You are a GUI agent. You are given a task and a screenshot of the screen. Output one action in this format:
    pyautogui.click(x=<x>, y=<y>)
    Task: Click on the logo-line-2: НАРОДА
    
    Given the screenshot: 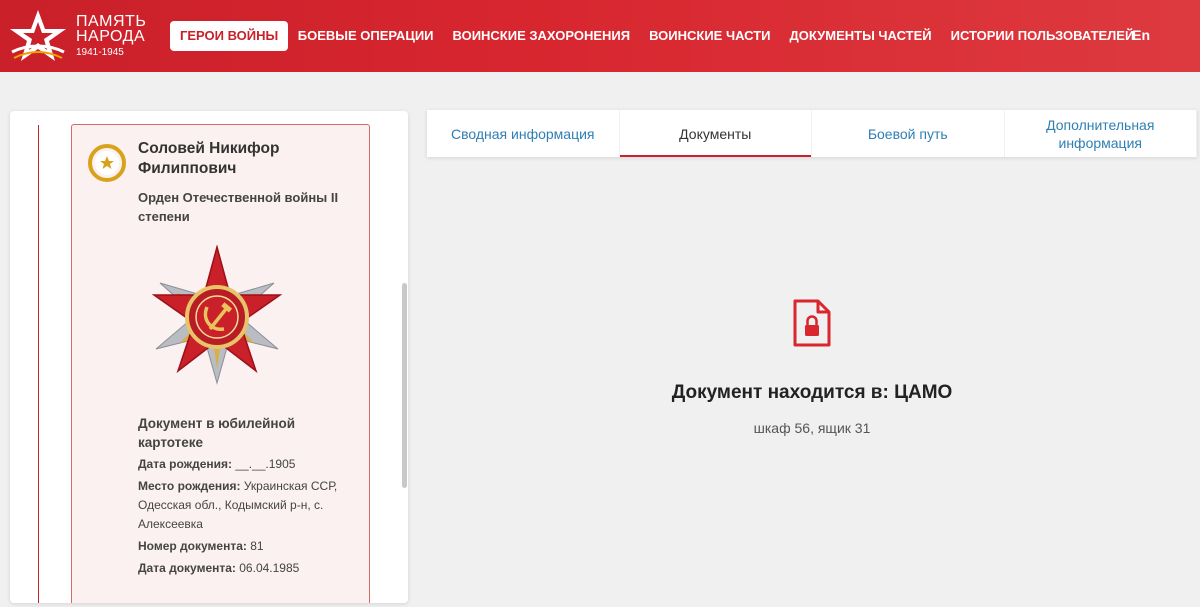 What is the action you would take?
    pyautogui.click(x=111, y=36)
    